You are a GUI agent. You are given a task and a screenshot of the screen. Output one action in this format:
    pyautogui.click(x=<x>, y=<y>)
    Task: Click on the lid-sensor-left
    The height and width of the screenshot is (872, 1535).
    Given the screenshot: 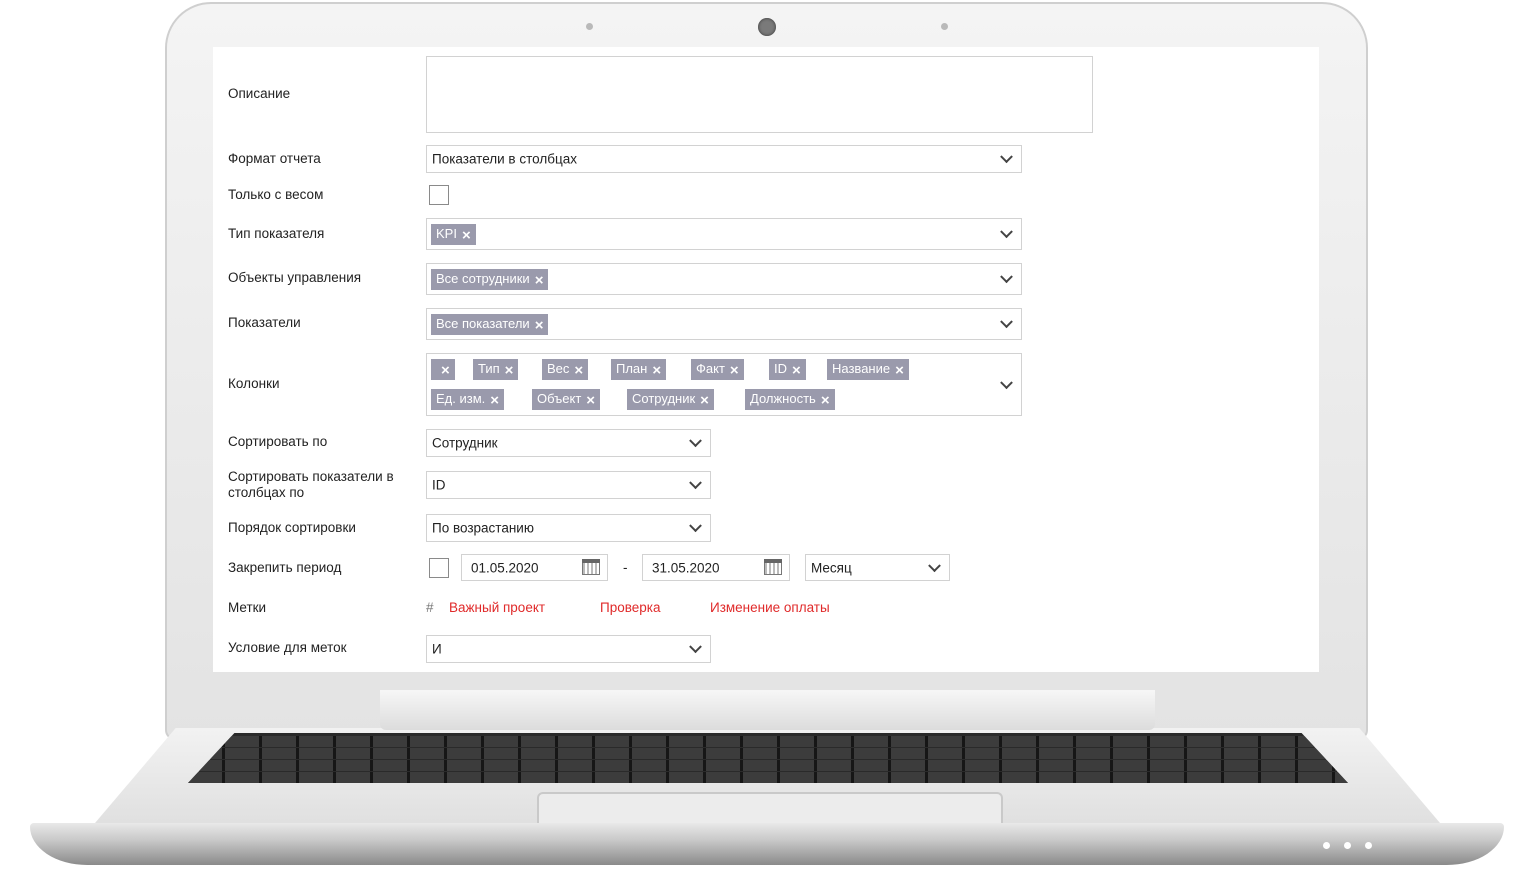 What is the action you would take?
    pyautogui.click(x=589, y=26)
    